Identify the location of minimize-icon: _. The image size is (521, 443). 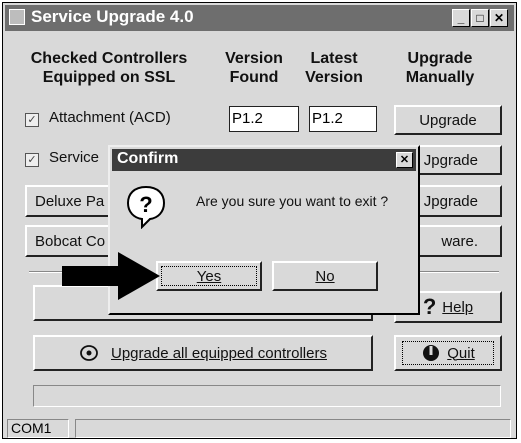
(461, 18).